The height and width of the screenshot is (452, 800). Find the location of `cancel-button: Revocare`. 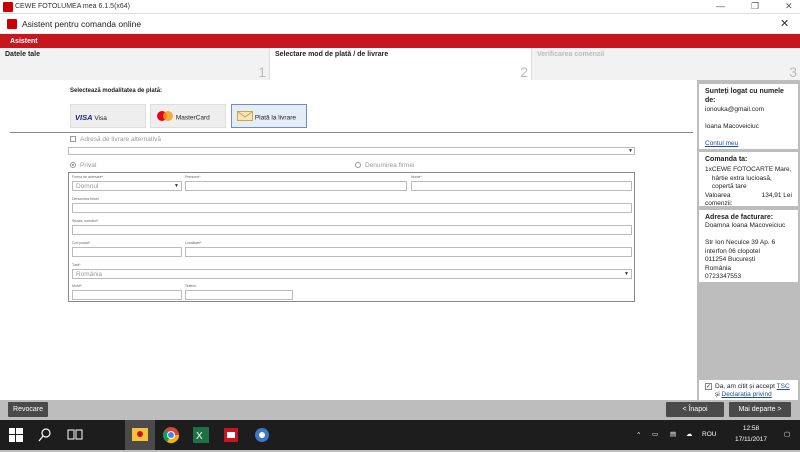

cancel-button: Revocare is located at coordinates (28, 409).